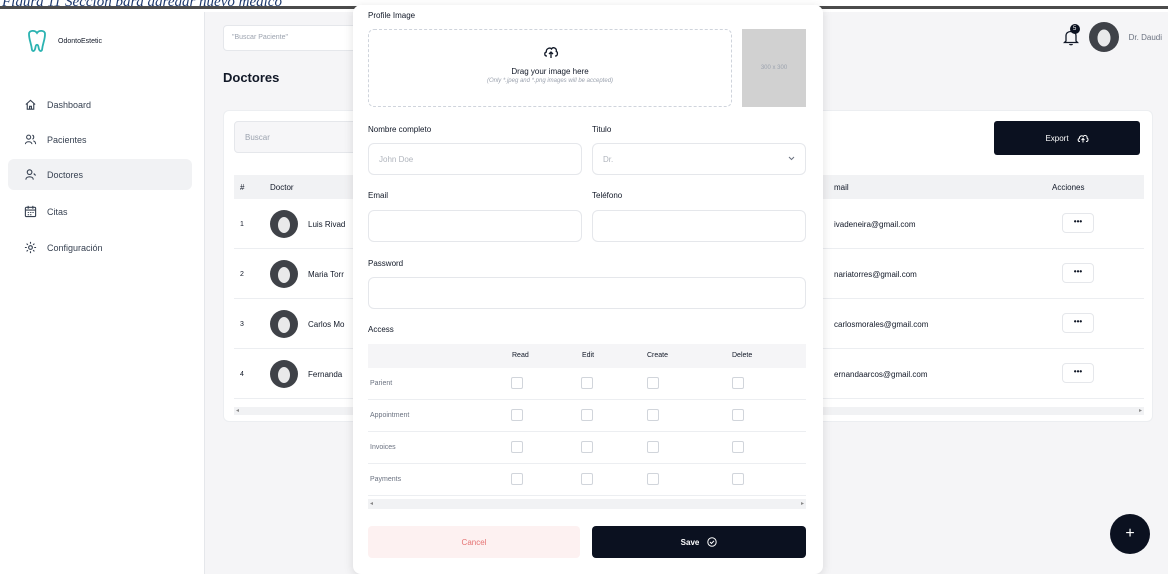 This screenshot has width=1168, height=574. What do you see at coordinates (607, 195) in the screenshot?
I see `phone-label: Teléfono` at bounding box center [607, 195].